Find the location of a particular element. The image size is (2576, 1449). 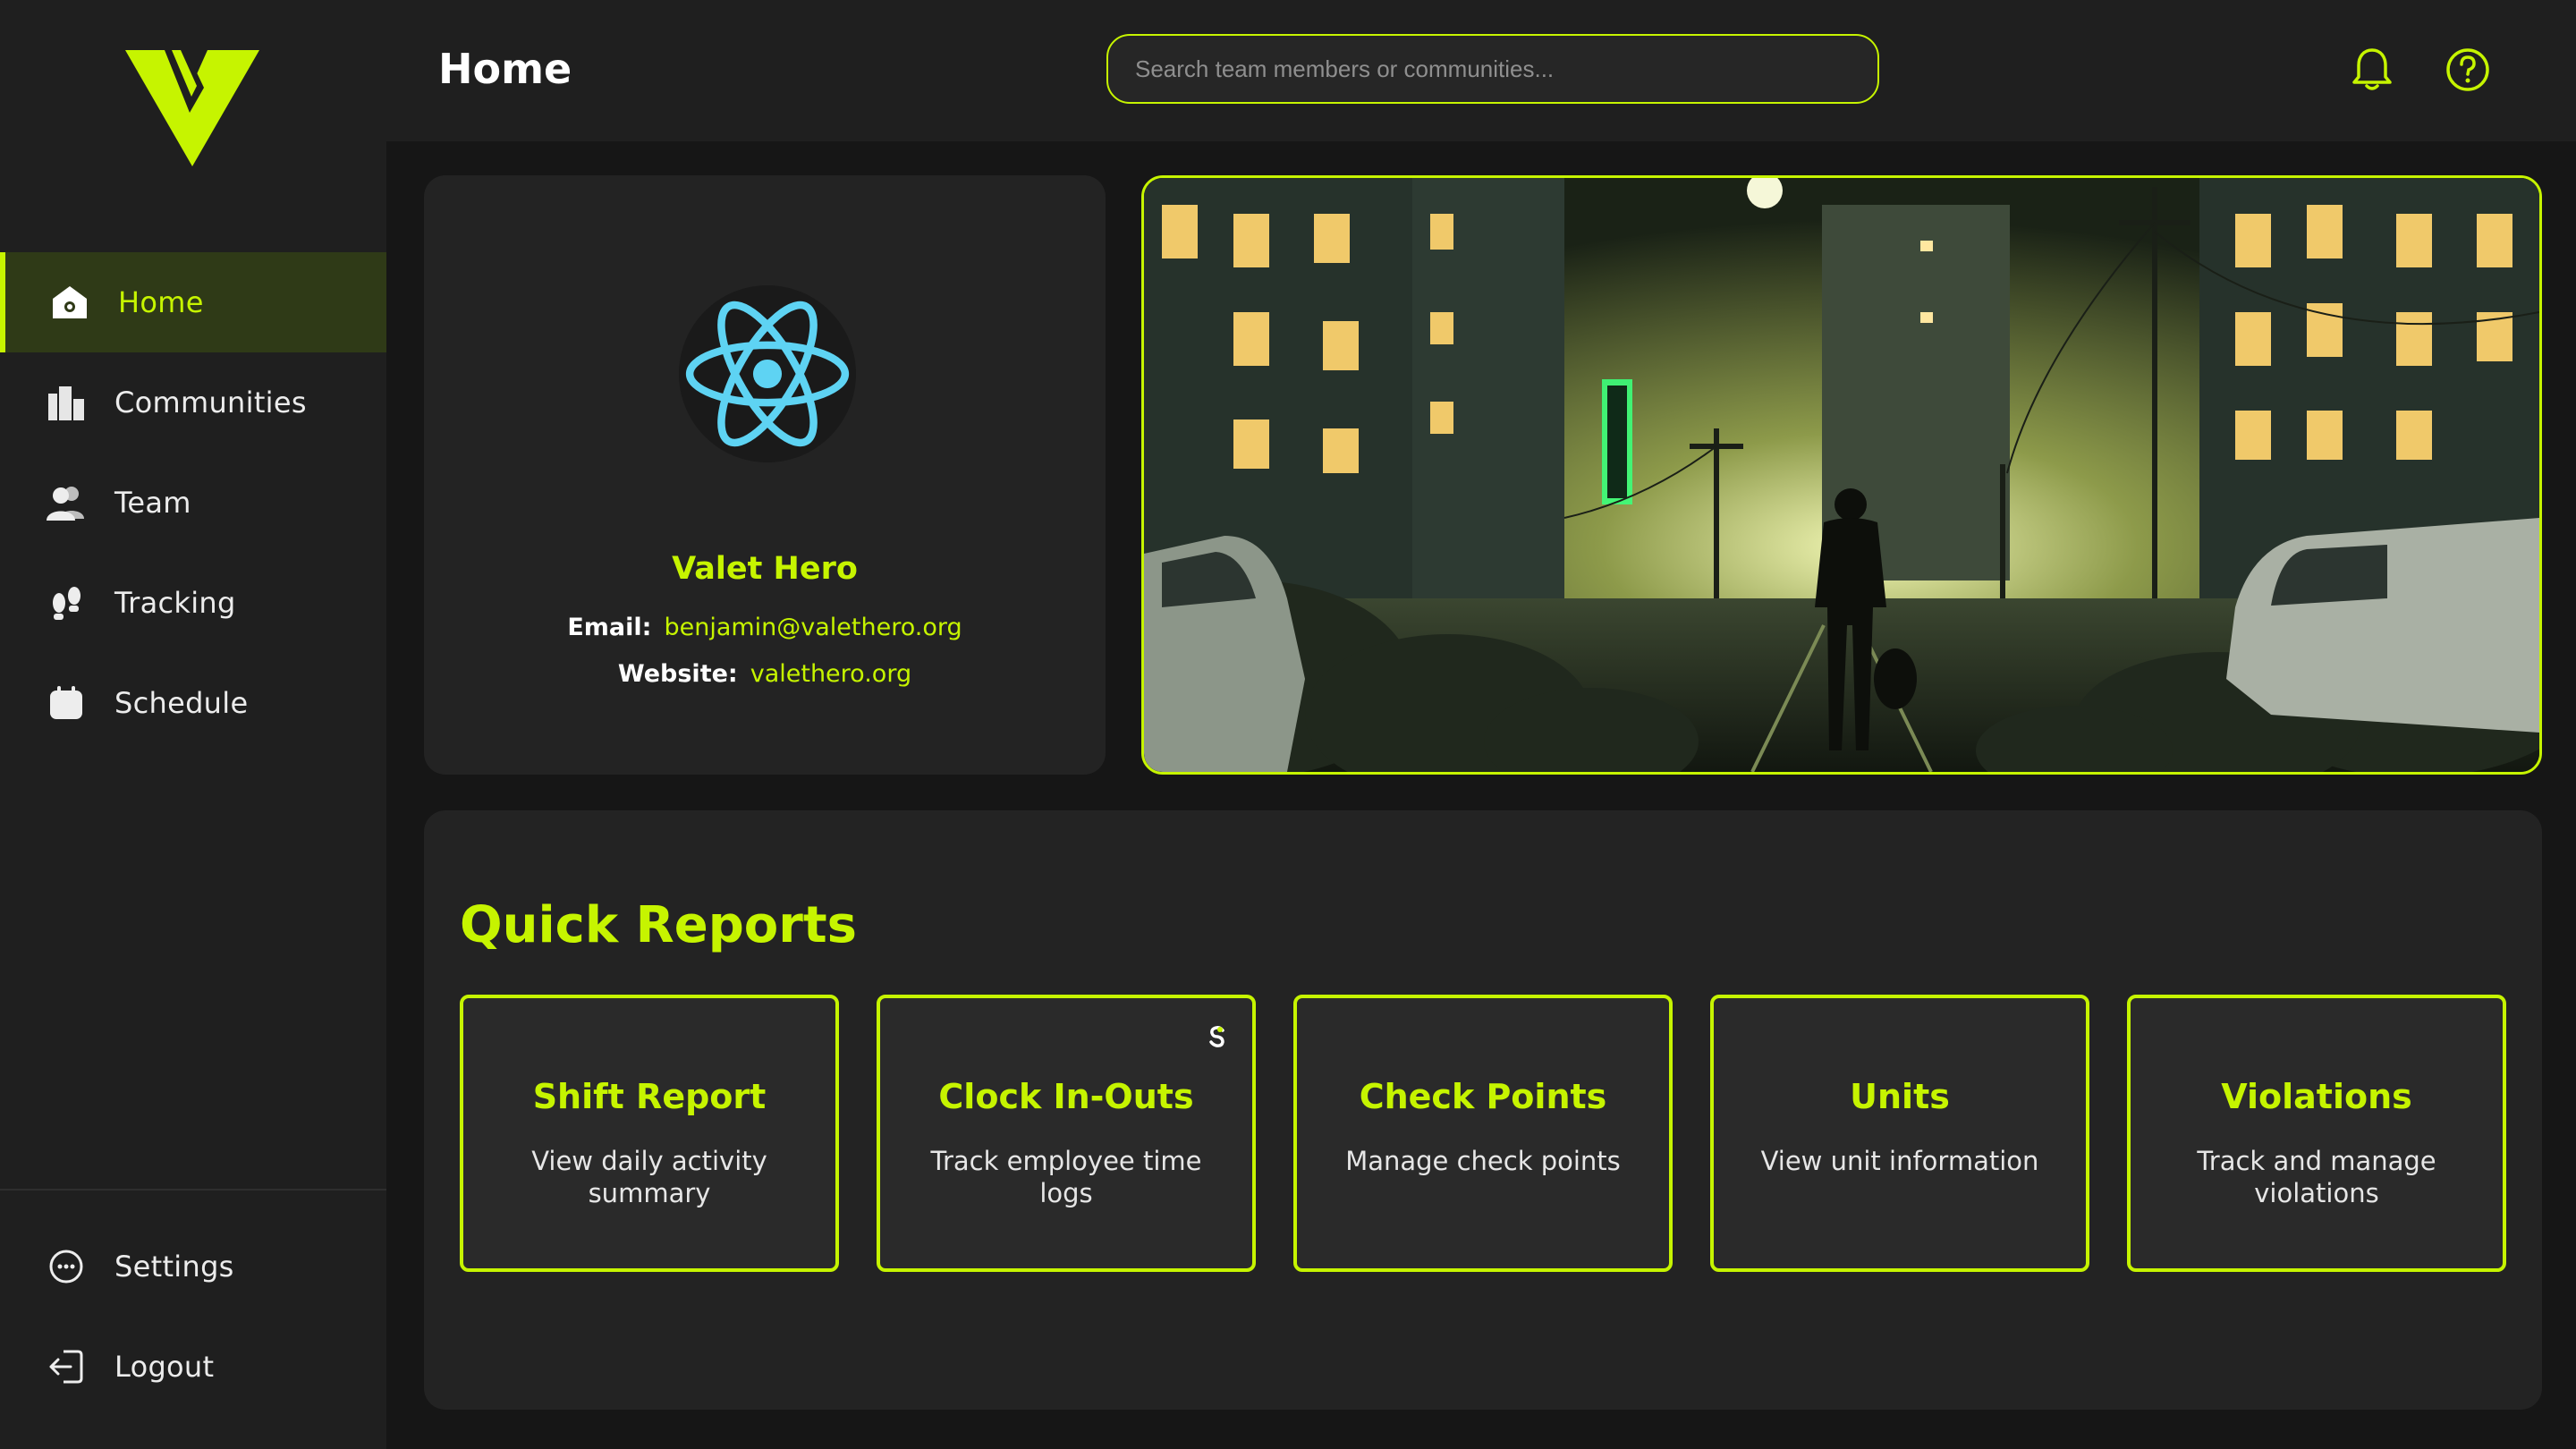

sidebar-bottom-nav: Settings Logout is located at coordinates (193, 1316).